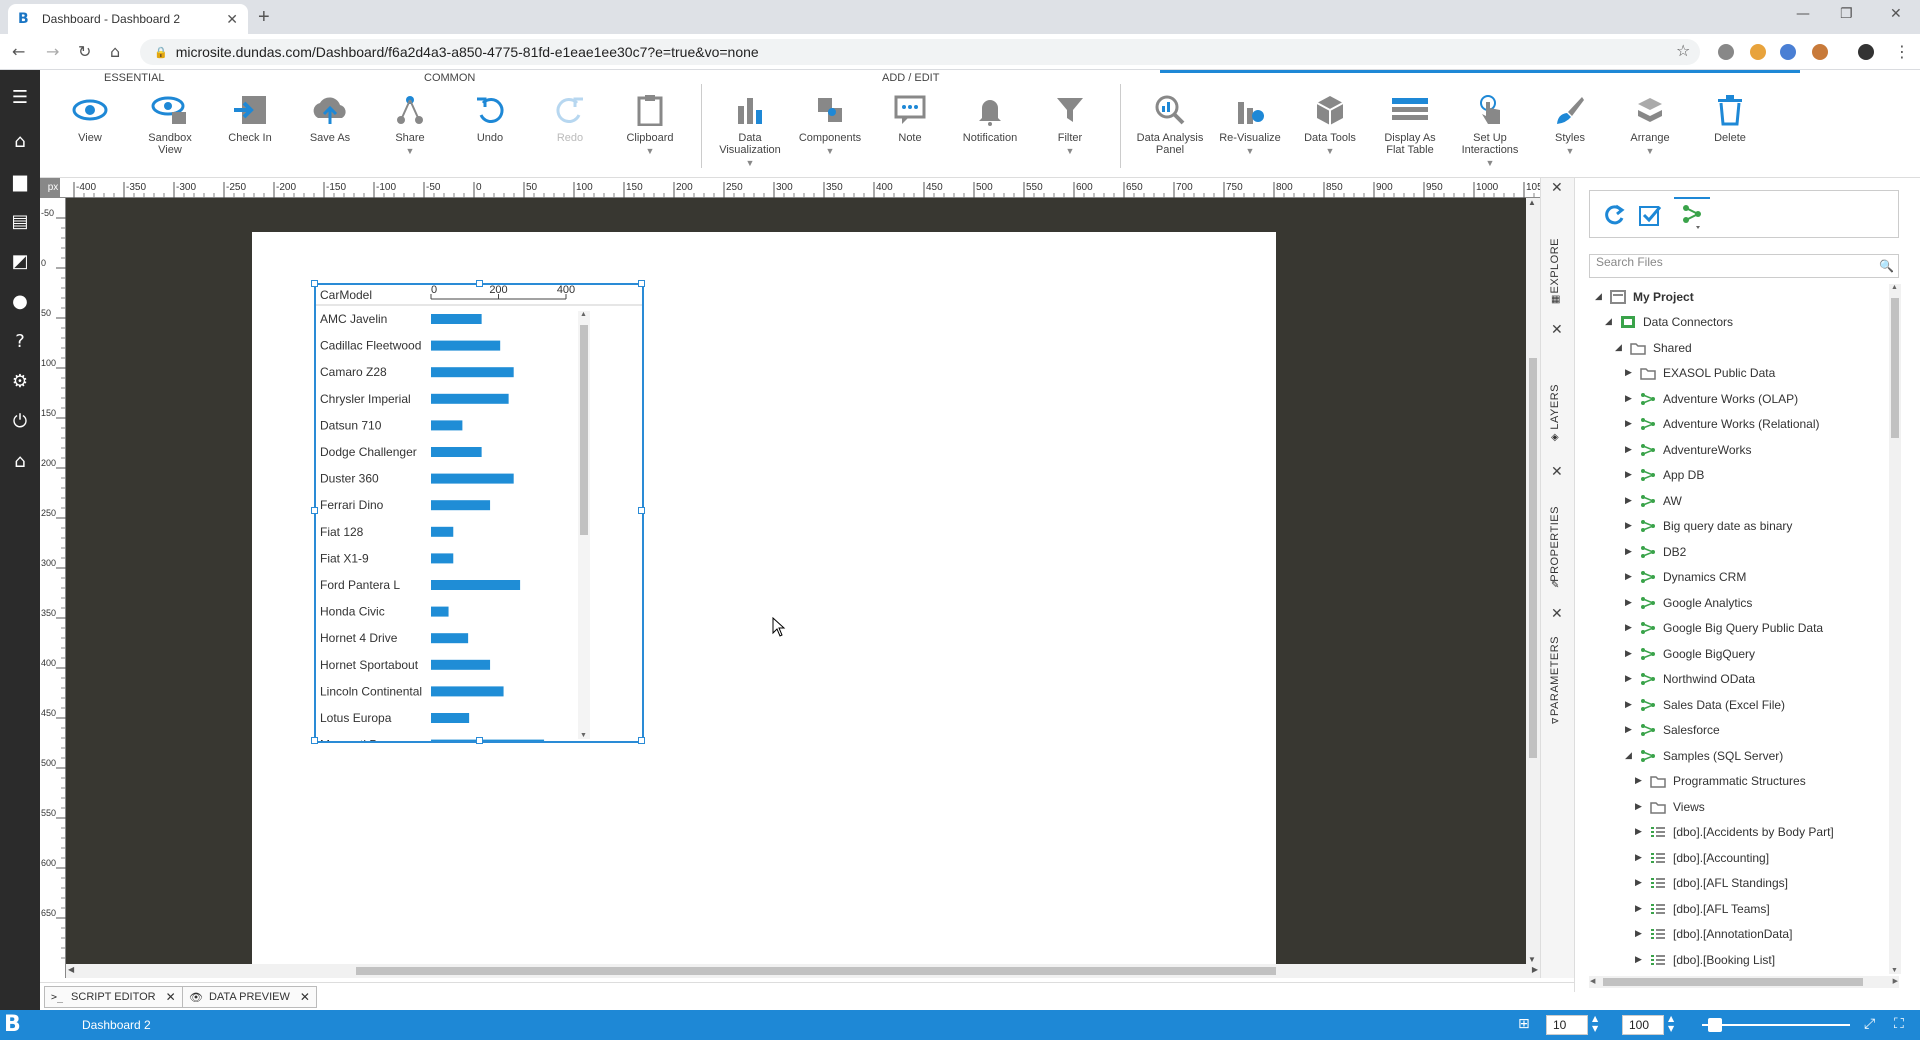  What do you see at coordinates (1744, 266) in the screenshot?
I see `search-files-input: Search Files` at bounding box center [1744, 266].